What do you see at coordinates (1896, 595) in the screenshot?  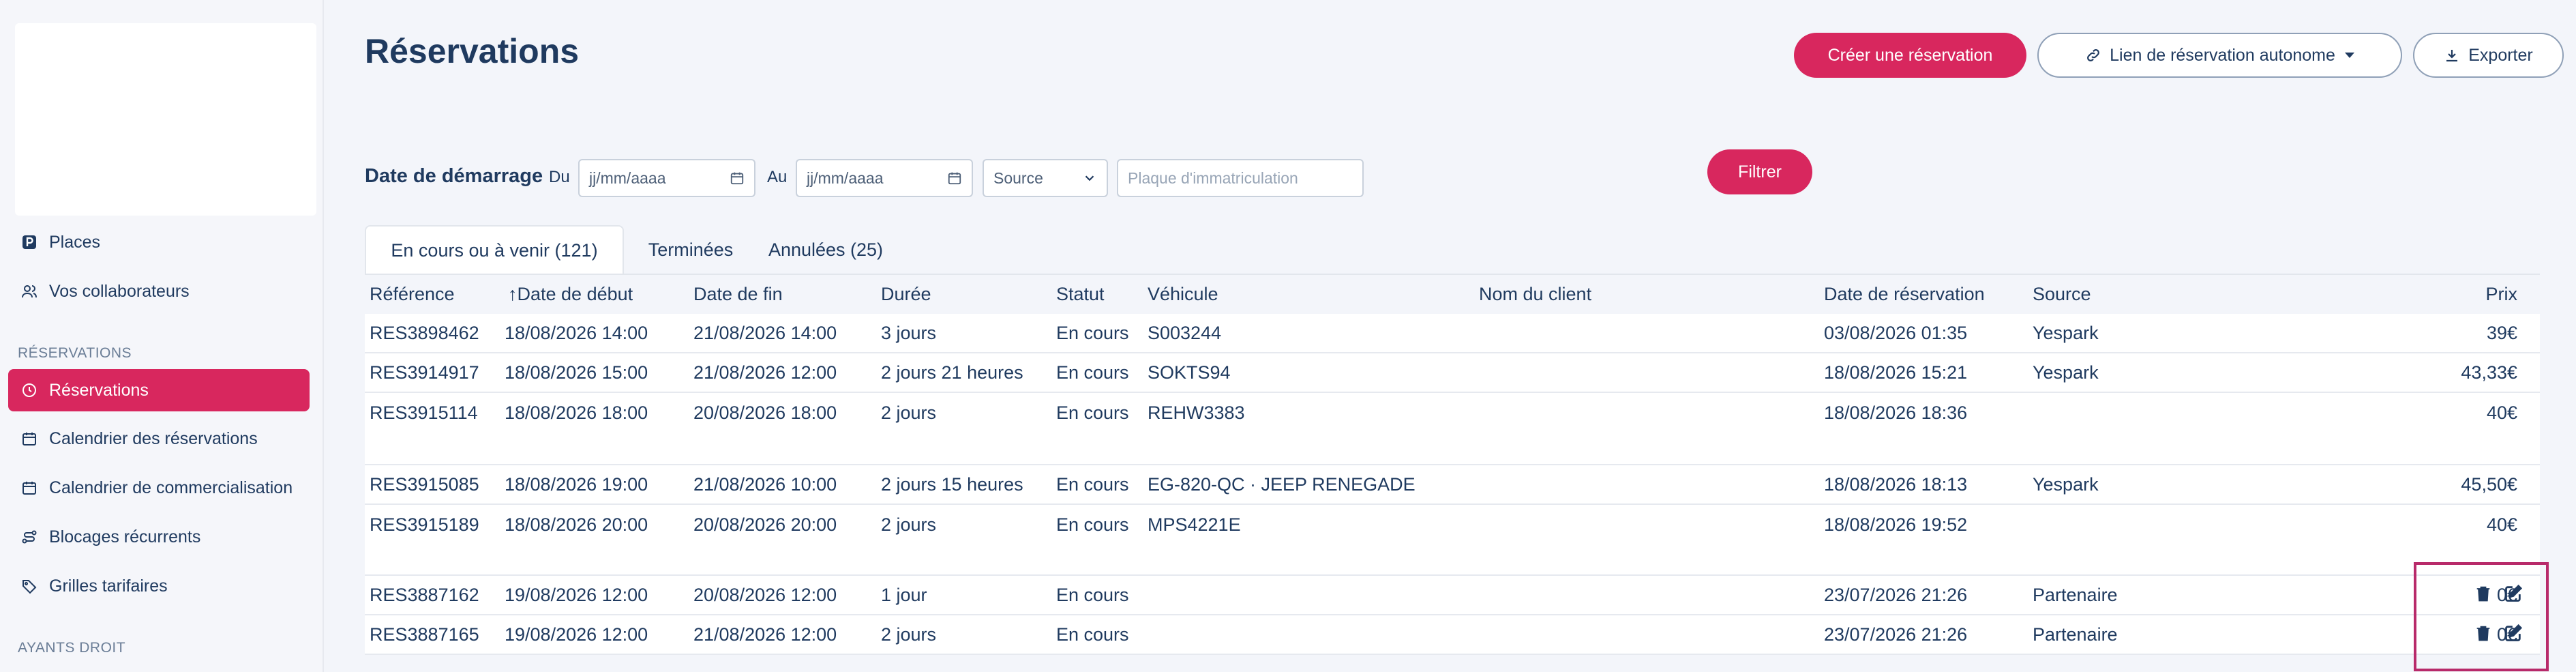 I see `cell-date-reservation: 23/07/2026 21:26` at bounding box center [1896, 595].